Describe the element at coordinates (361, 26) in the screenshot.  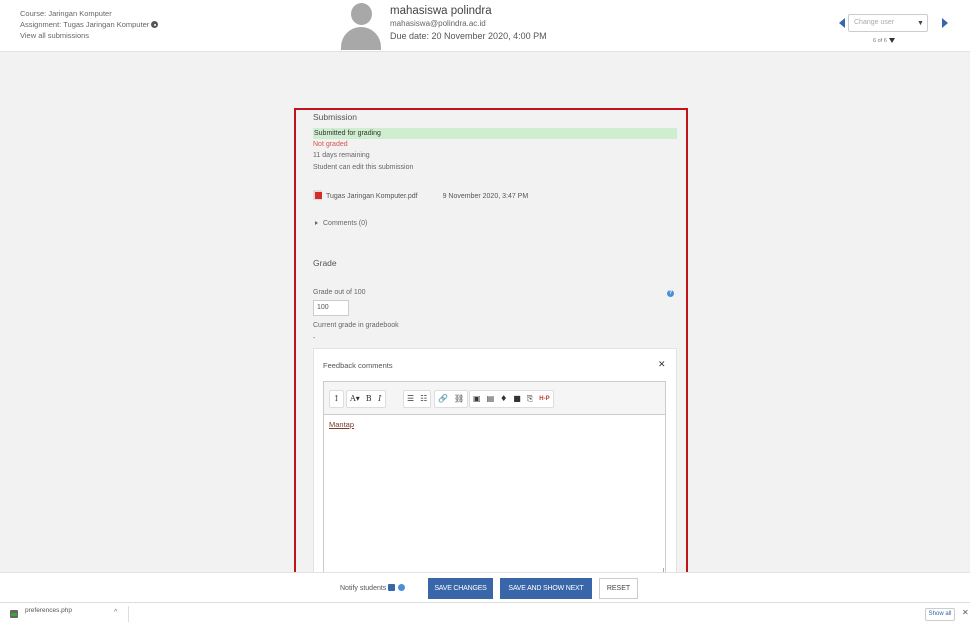
I see `avatar` at that location.